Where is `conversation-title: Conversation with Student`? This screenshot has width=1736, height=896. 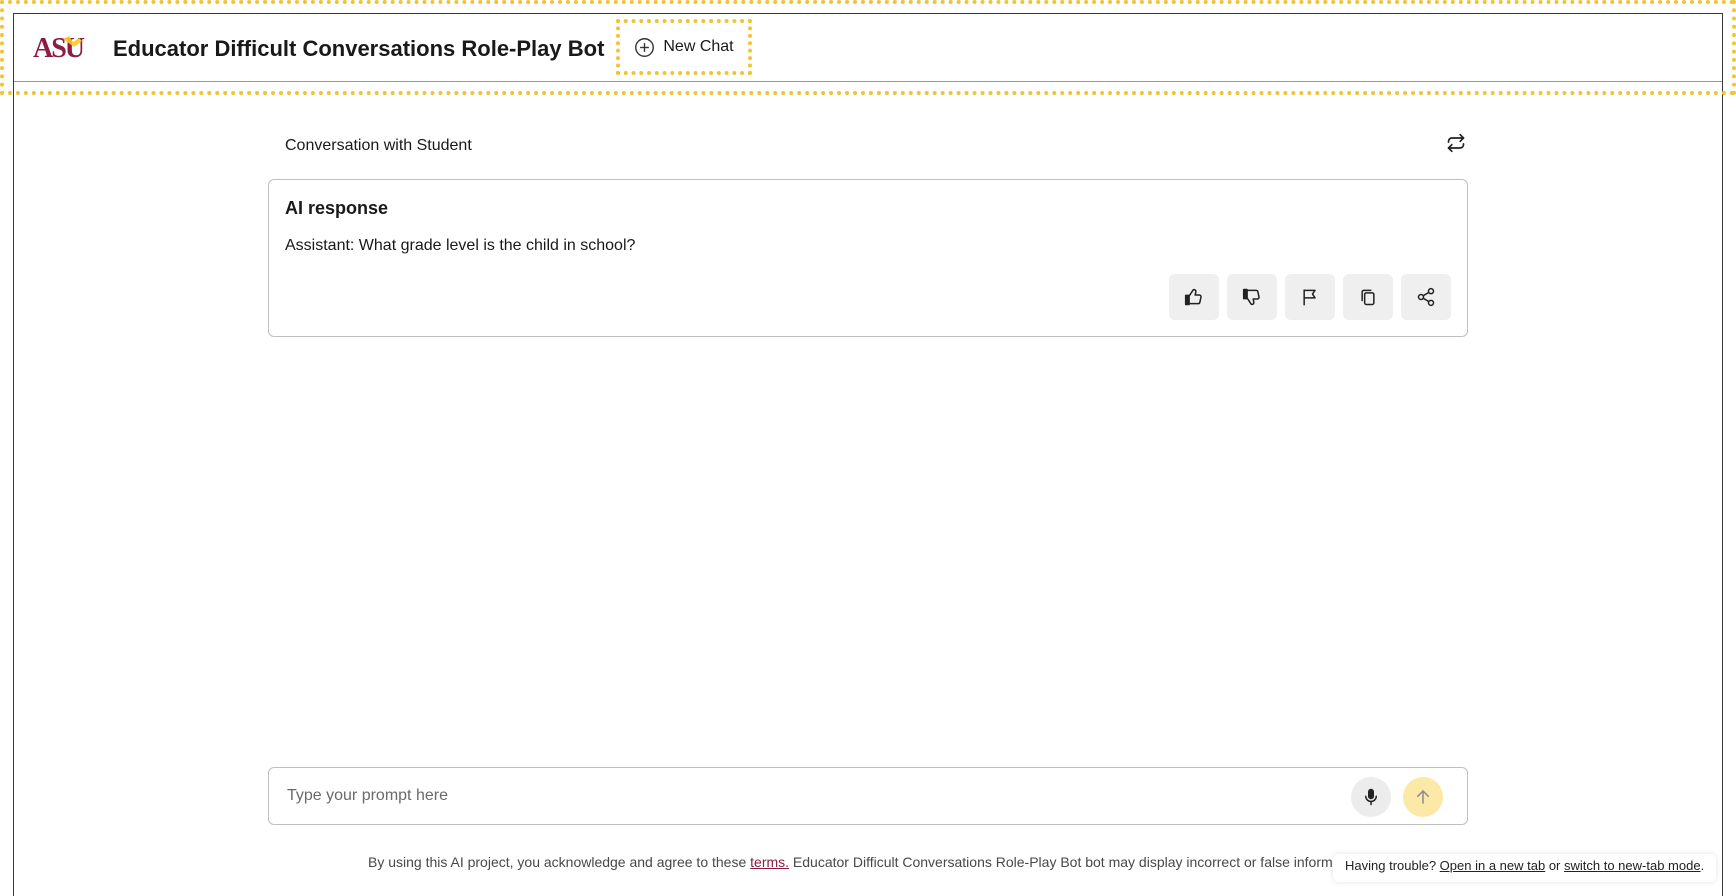 conversation-title: Conversation with Student is located at coordinates (378, 145).